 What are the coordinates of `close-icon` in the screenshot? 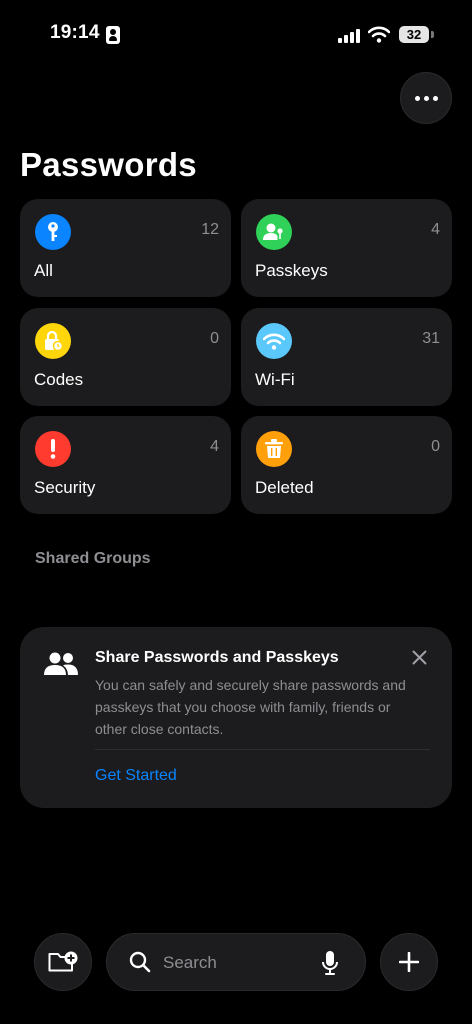 It's located at (419, 657).